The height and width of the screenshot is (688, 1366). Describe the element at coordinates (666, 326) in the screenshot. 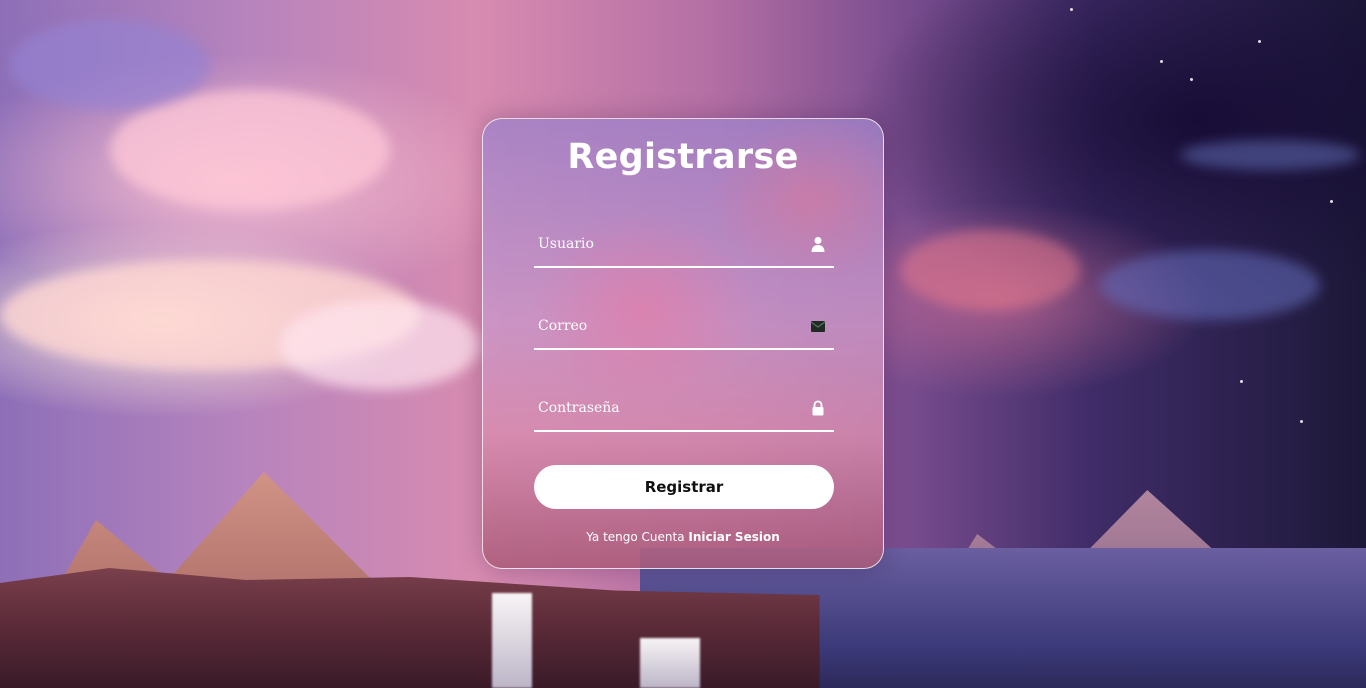

I see `email-input` at that location.